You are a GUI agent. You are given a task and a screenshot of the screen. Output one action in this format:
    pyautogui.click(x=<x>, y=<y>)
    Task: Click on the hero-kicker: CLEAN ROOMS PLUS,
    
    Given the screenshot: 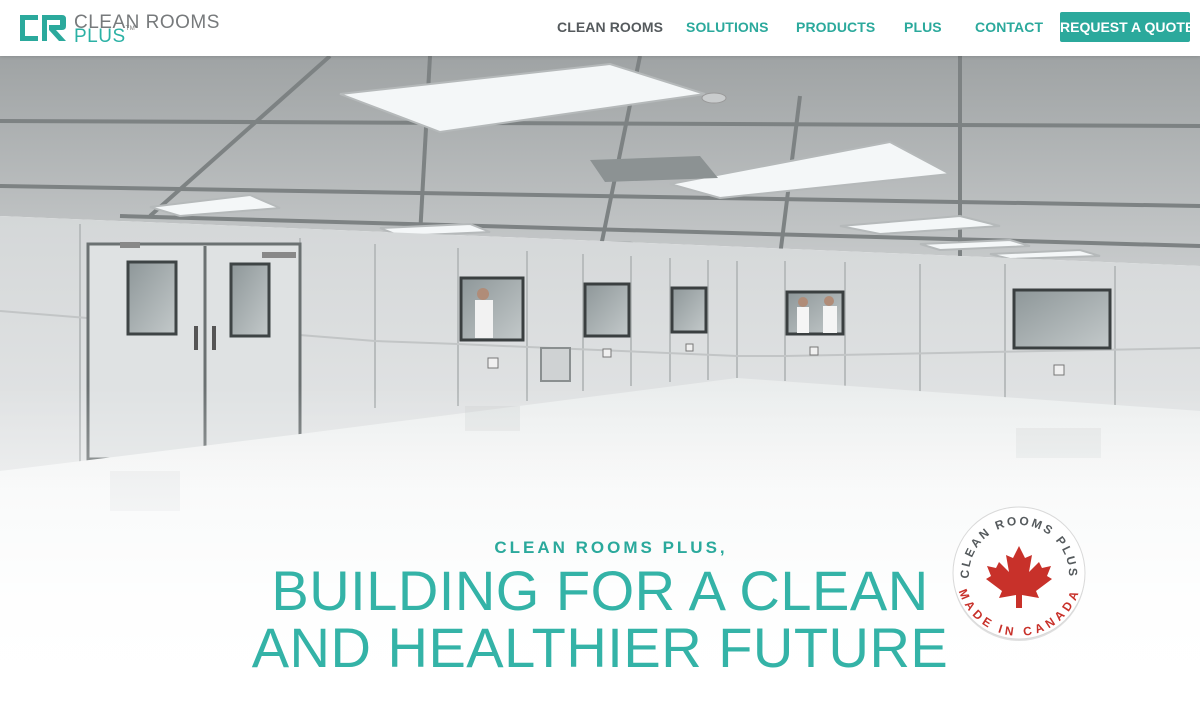 What is the action you would take?
    pyautogui.click(x=611, y=547)
    